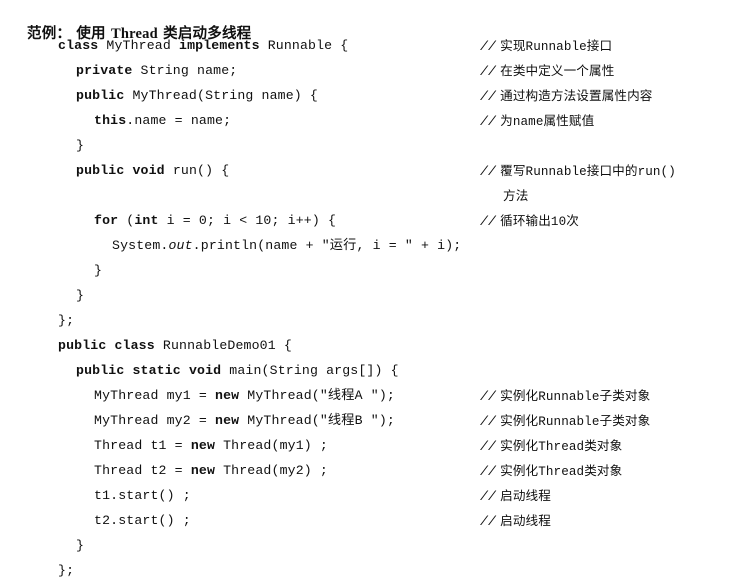 This screenshot has height=583, width=744. I want to click on code-comment: // 实现Runnable接口, so click(546, 46).